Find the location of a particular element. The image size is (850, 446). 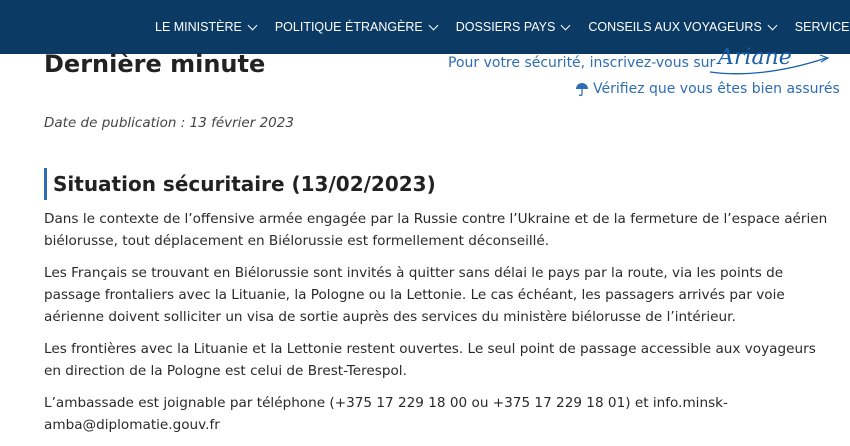

nav-item-label: LE MINISTÈRE is located at coordinates (198, 27).